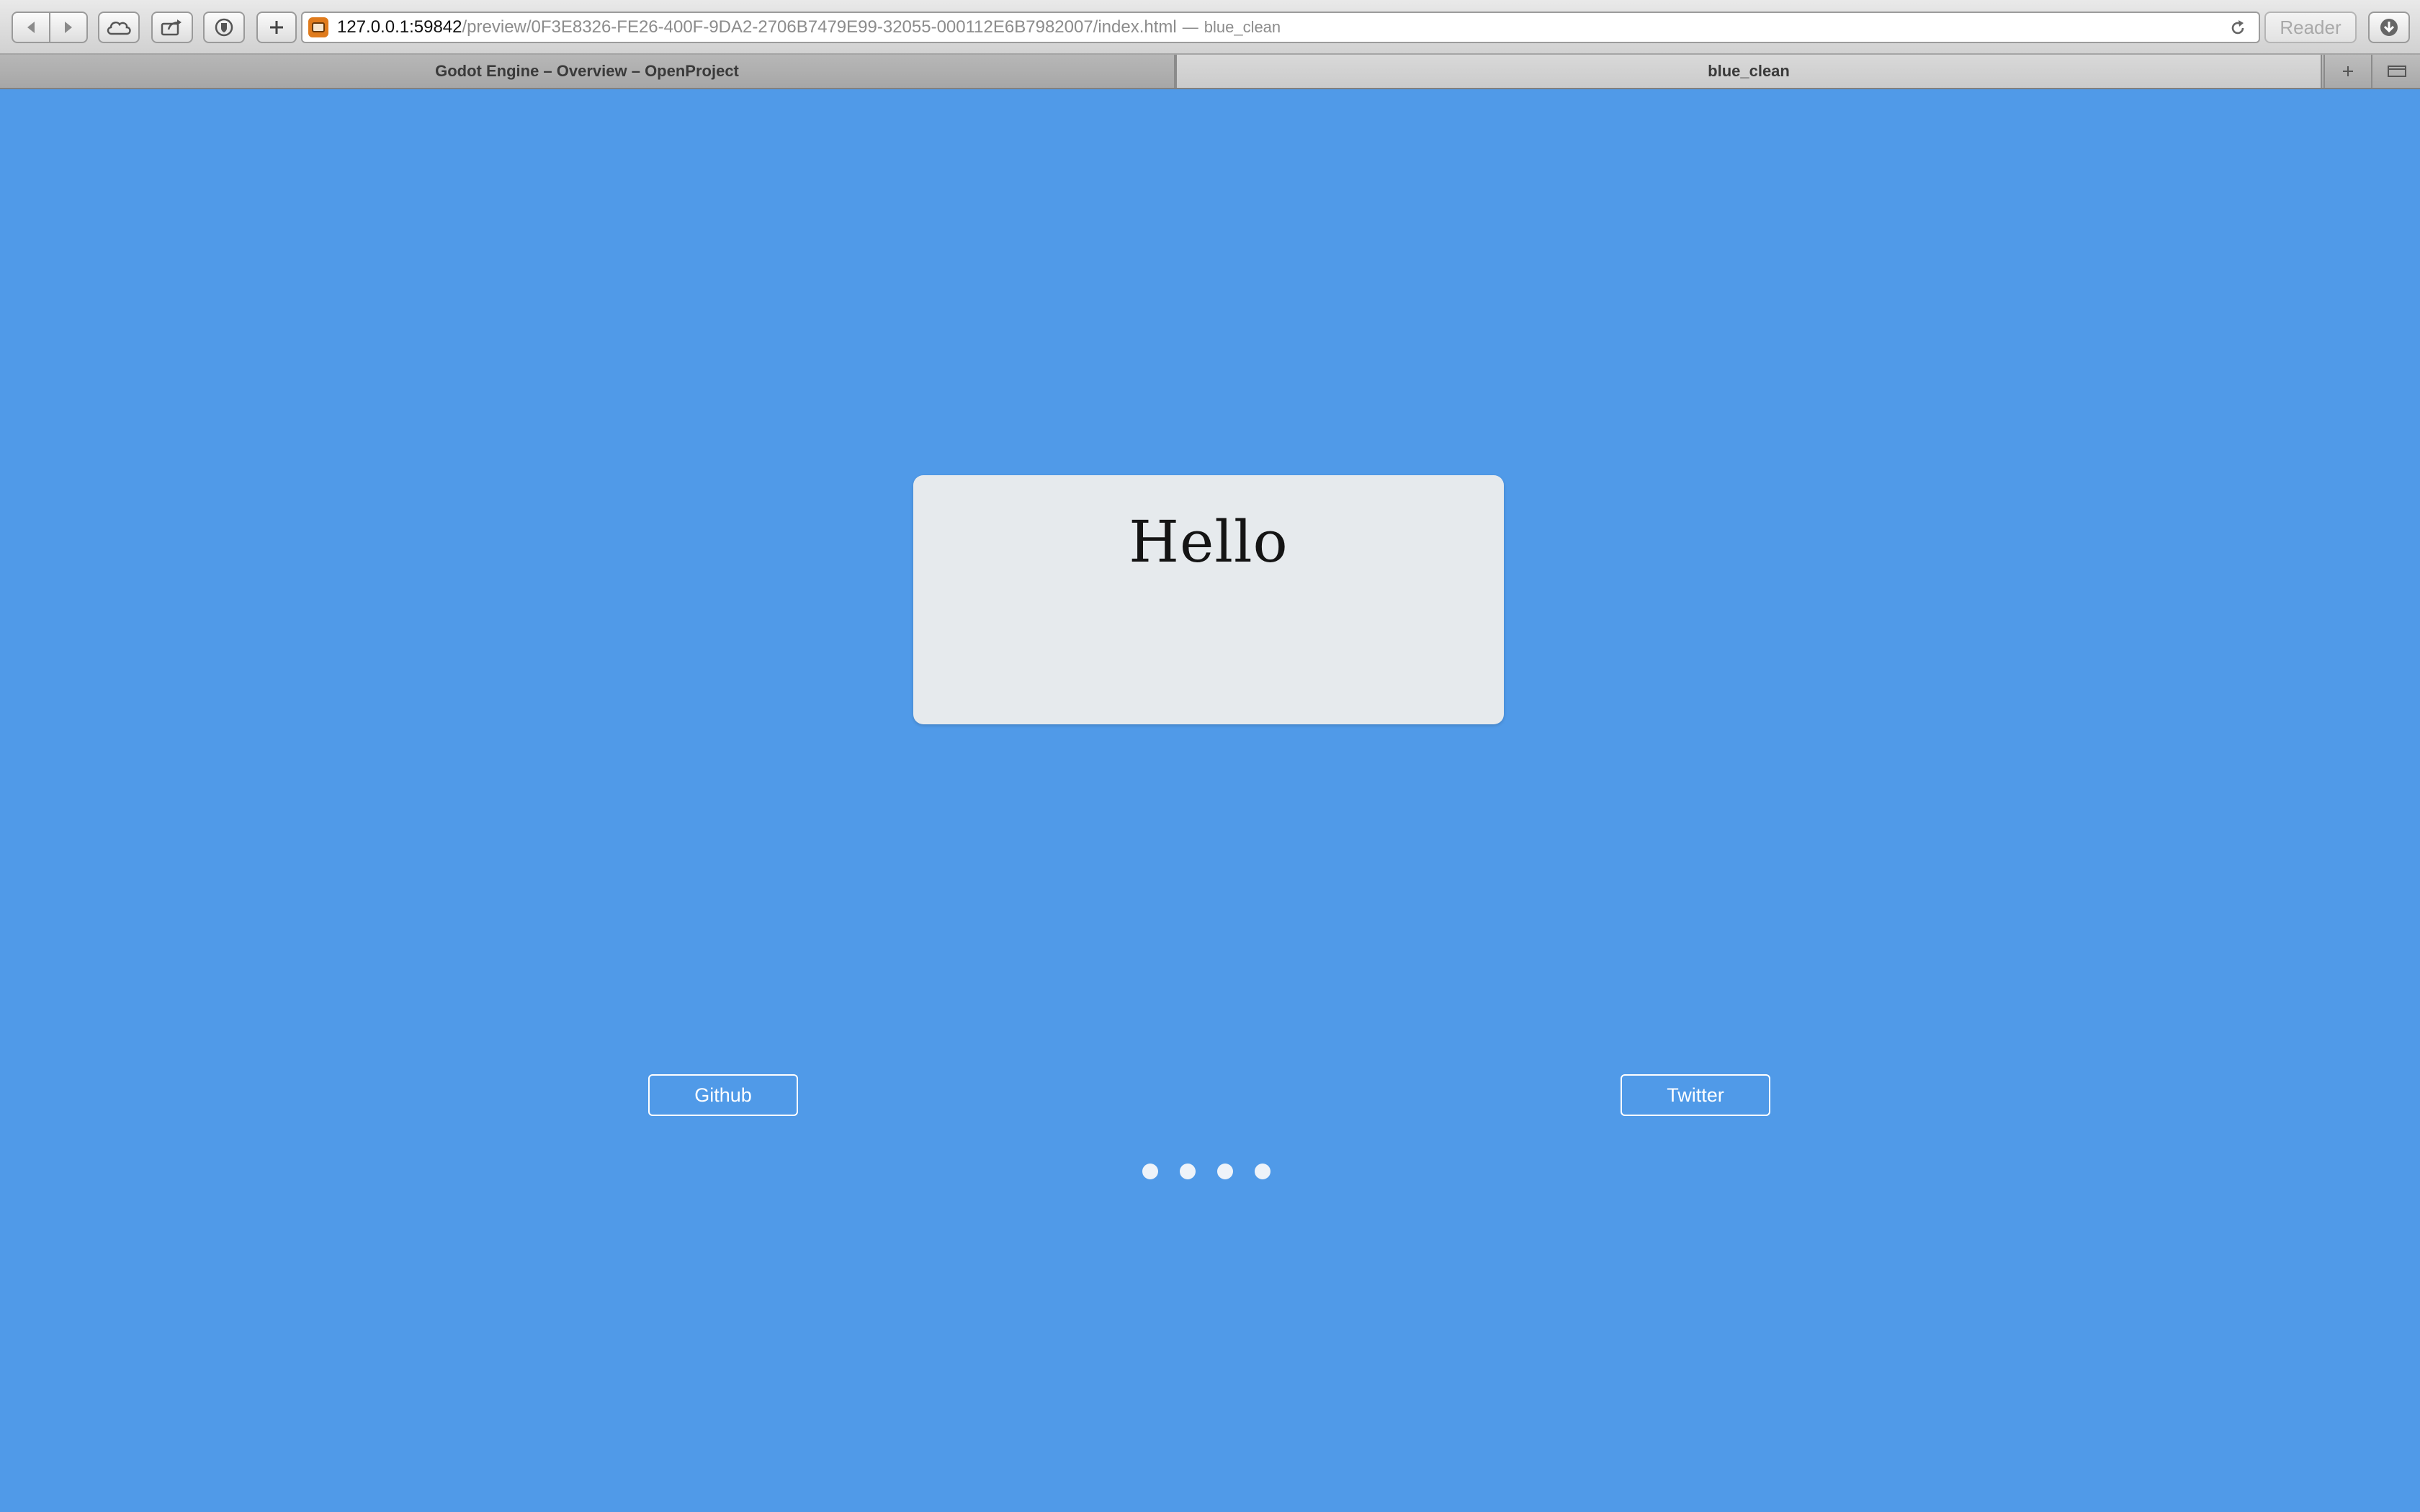 The image size is (2420, 1512). Describe the element at coordinates (723, 1095) in the screenshot. I see `github-button: Github` at that location.